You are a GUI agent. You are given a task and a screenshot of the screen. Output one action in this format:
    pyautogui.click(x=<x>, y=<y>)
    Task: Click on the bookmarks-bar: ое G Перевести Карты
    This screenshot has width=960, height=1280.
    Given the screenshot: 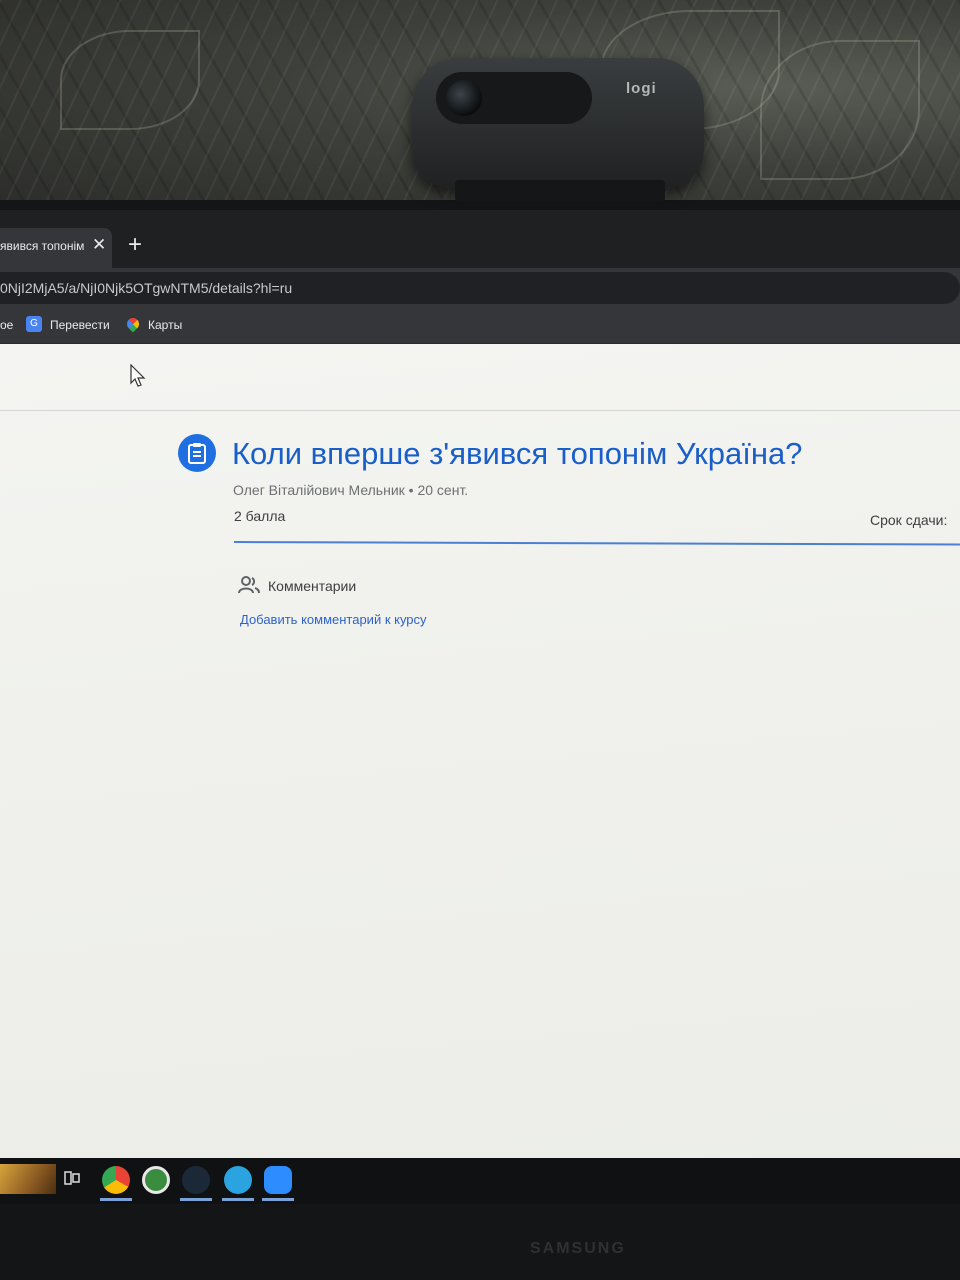 What is the action you would take?
    pyautogui.click(x=480, y=326)
    